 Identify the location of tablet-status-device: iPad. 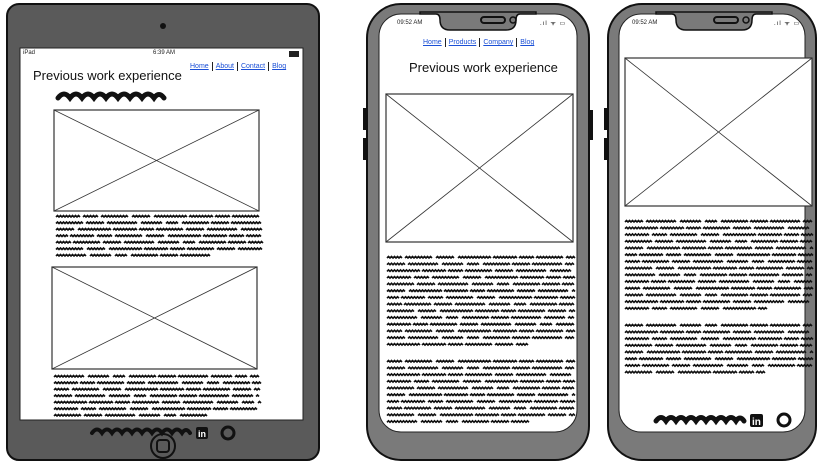
(29, 53).